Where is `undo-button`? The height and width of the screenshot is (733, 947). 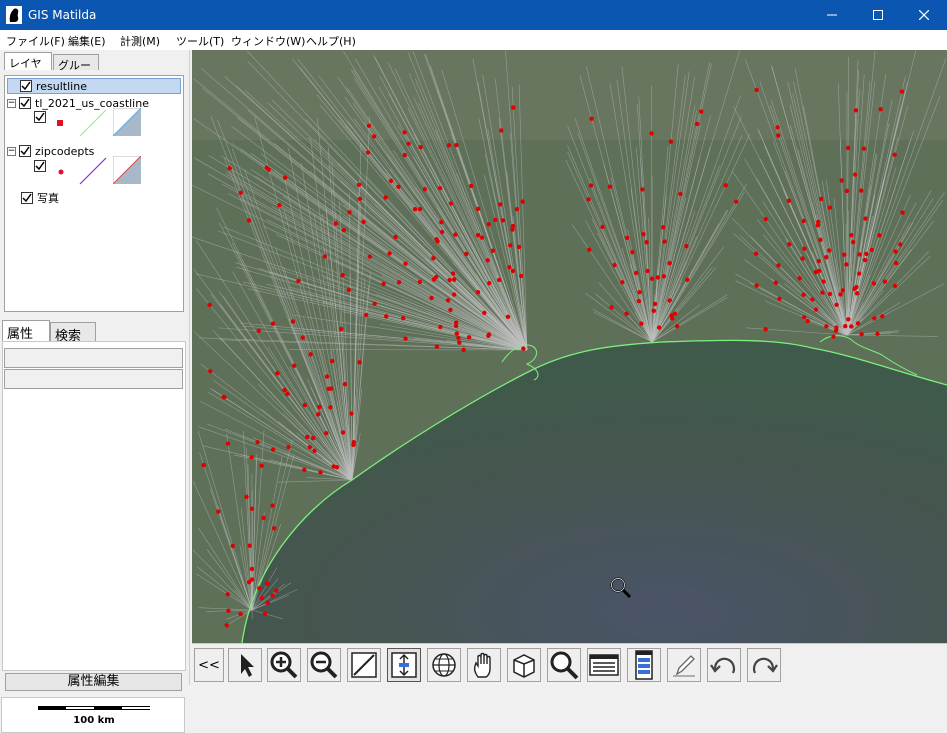 undo-button is located at coordinates (724, 665).